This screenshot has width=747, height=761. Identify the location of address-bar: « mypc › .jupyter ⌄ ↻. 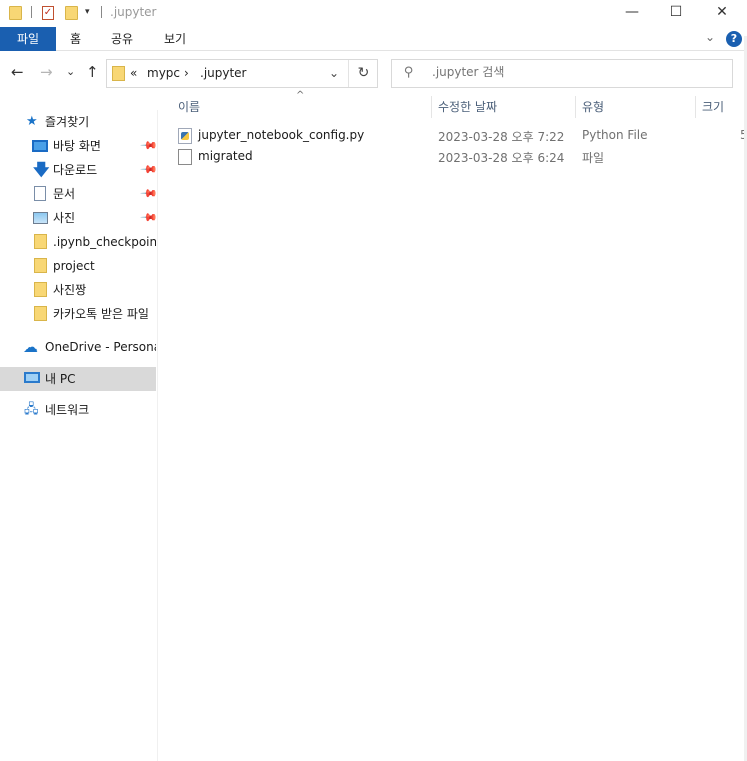
(242, 73).